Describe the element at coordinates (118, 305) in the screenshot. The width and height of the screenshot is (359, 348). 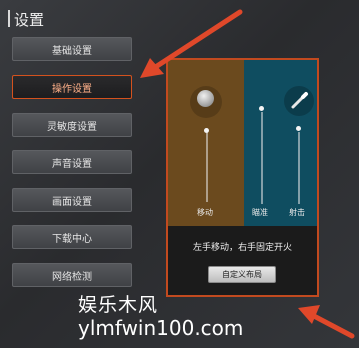
I see `watermark-brand: 娱乐木风` at that location.